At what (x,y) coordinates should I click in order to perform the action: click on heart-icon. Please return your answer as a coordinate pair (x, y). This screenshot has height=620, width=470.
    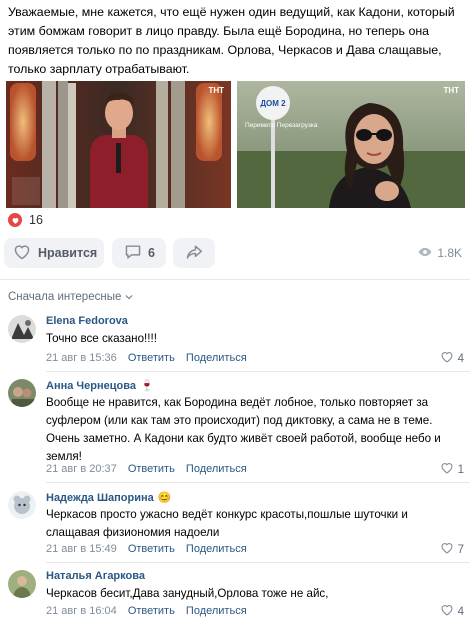
    Looking at the image, I should click on (15, 220).